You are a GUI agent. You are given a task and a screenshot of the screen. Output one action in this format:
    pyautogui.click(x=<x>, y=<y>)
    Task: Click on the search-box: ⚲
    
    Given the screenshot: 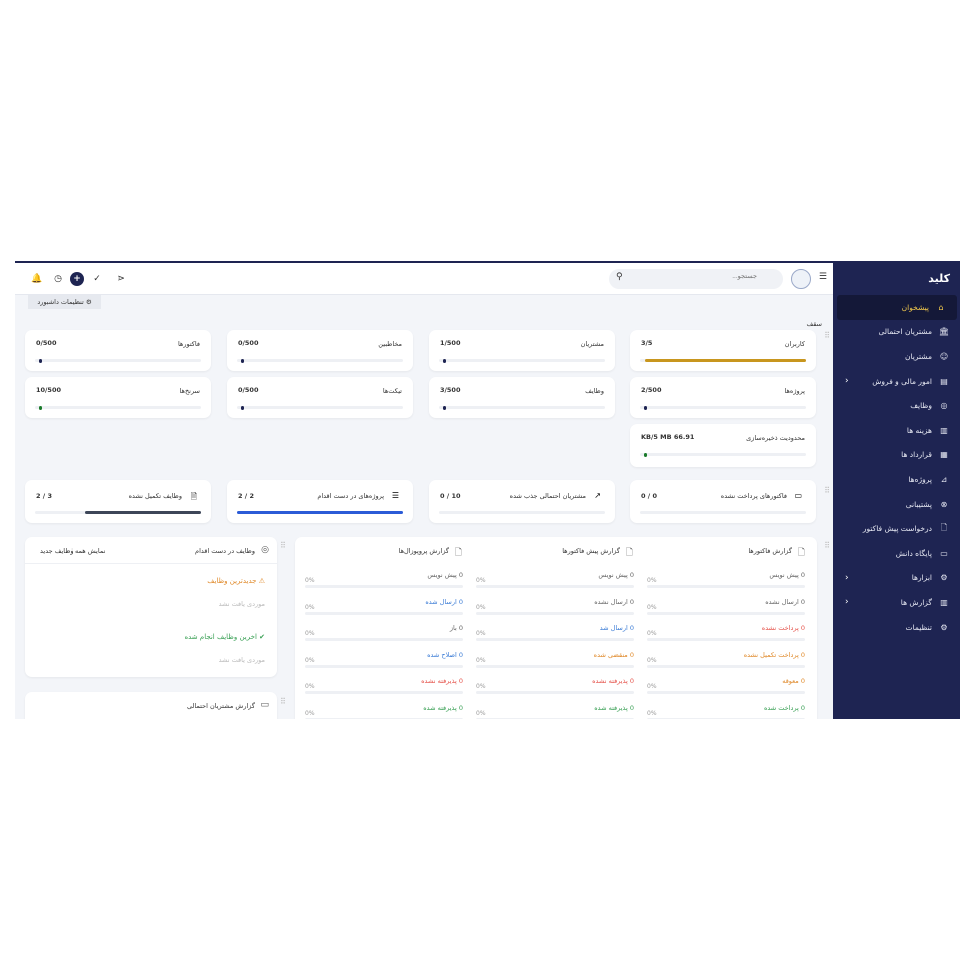 What is the action you would take?
    pyautogui.click(x=696, y=279)
    